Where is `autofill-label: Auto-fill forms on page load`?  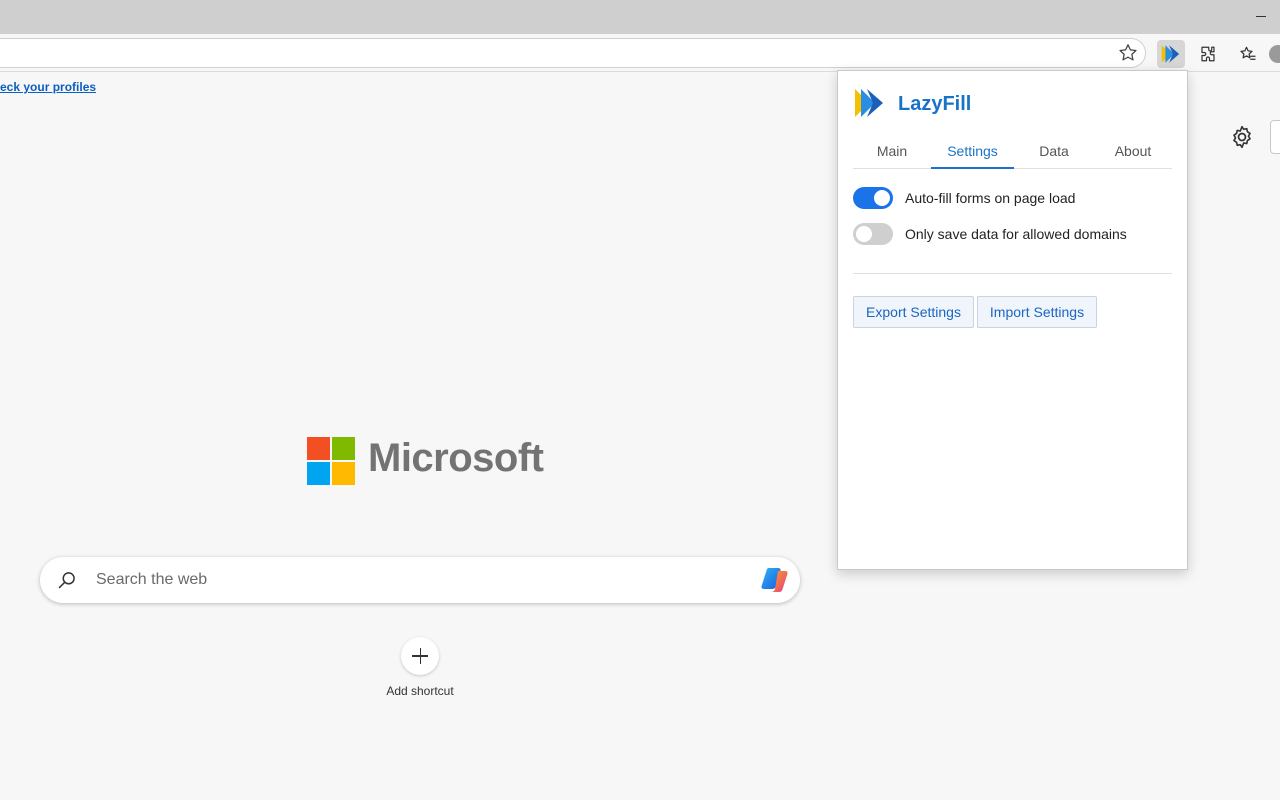
autofill-label: Auto-fill forms on page load is located at coordinates (990, 198).